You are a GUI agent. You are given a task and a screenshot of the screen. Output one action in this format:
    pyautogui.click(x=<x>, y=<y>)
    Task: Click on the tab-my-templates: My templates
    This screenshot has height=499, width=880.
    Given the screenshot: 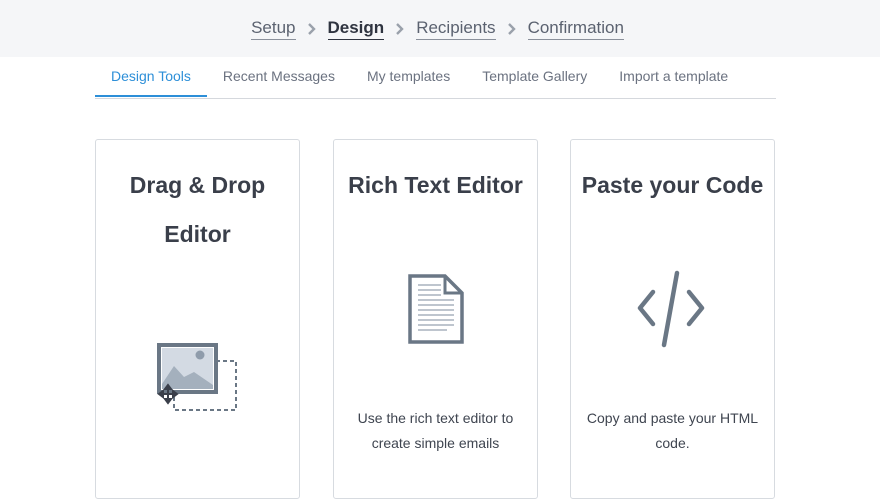 What is the action you would take?
    pyautogui.click(x=408, y=78)
    